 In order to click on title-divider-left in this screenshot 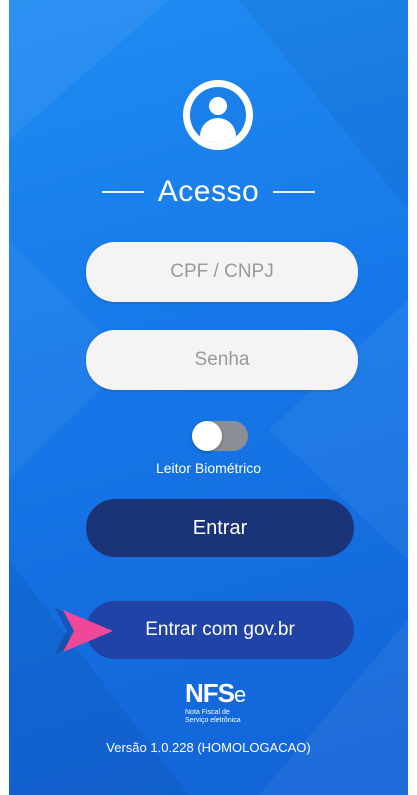, I will do `click(122, 192)`.